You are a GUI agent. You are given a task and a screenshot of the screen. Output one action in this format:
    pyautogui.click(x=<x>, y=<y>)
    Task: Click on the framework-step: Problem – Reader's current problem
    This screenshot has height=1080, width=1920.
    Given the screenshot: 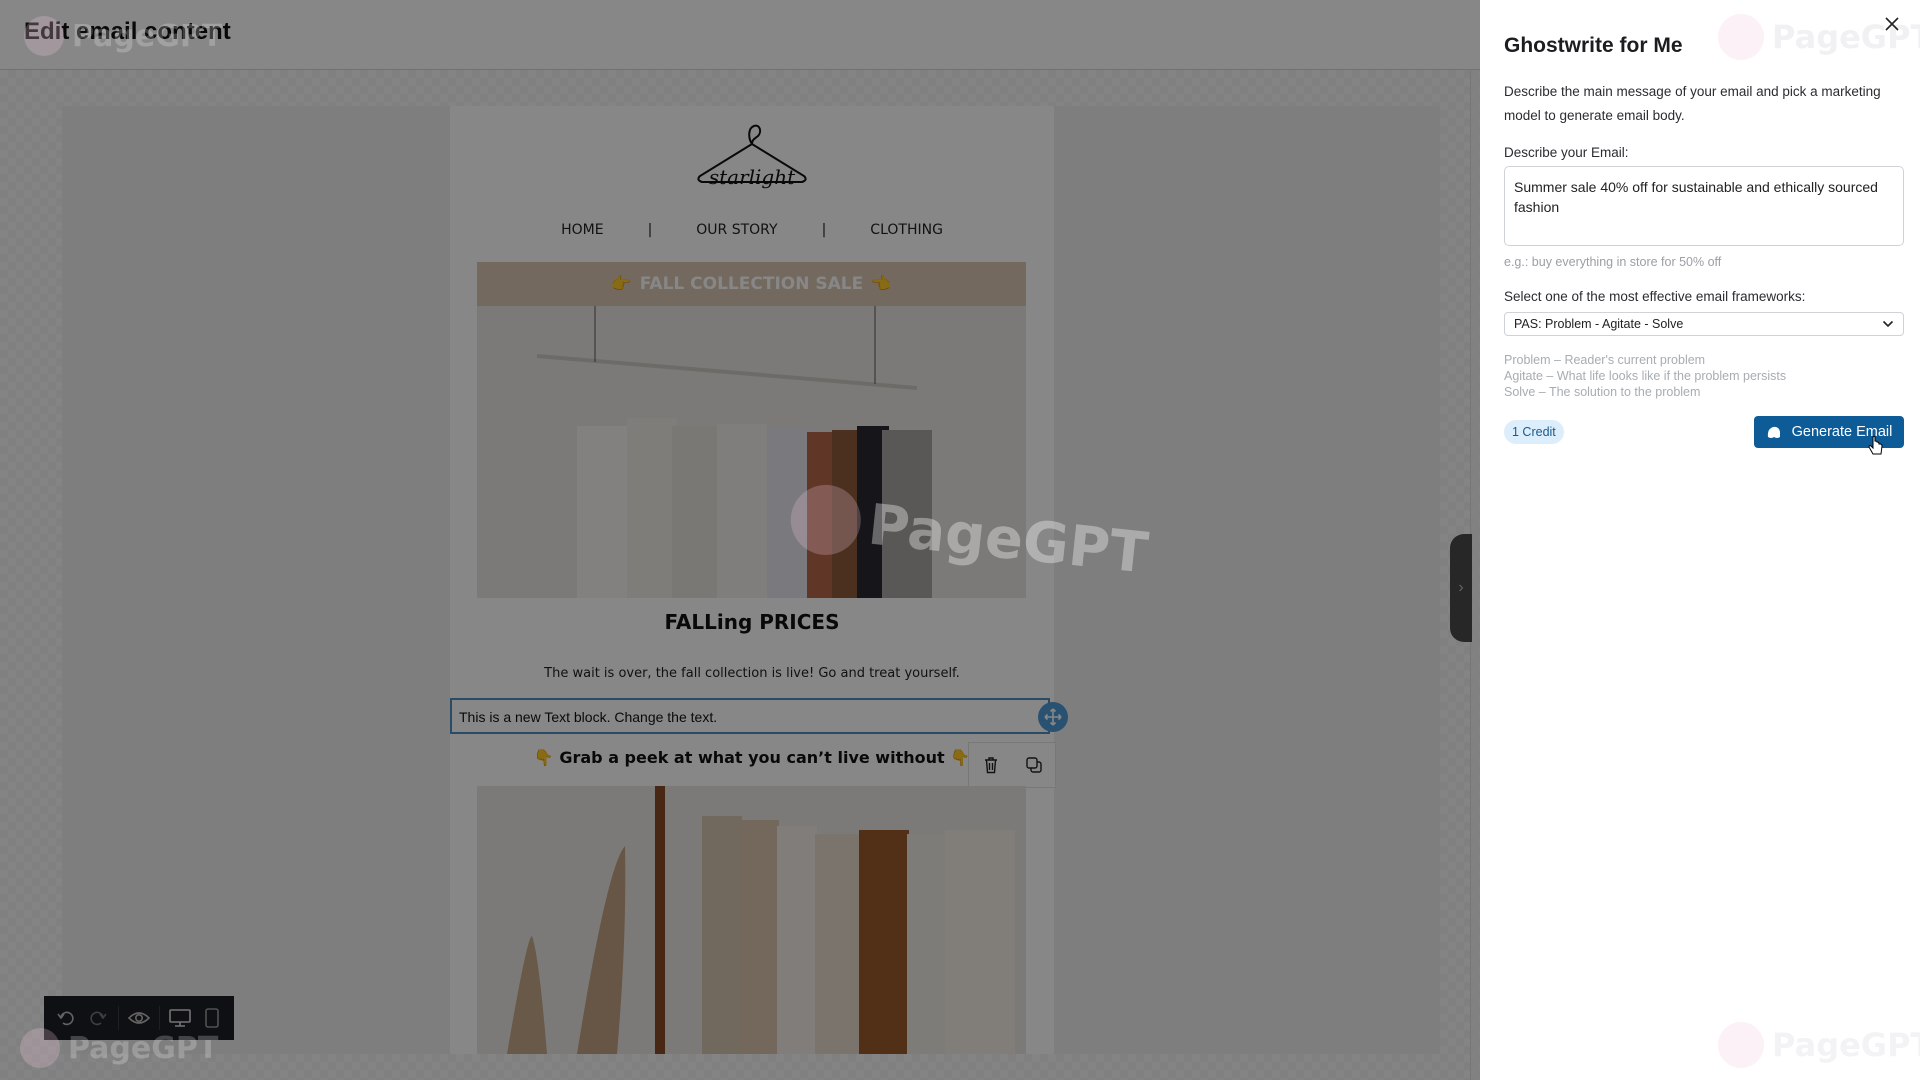 What is the action you would take?
    pyautogui.click(x=1605, y=360)
    